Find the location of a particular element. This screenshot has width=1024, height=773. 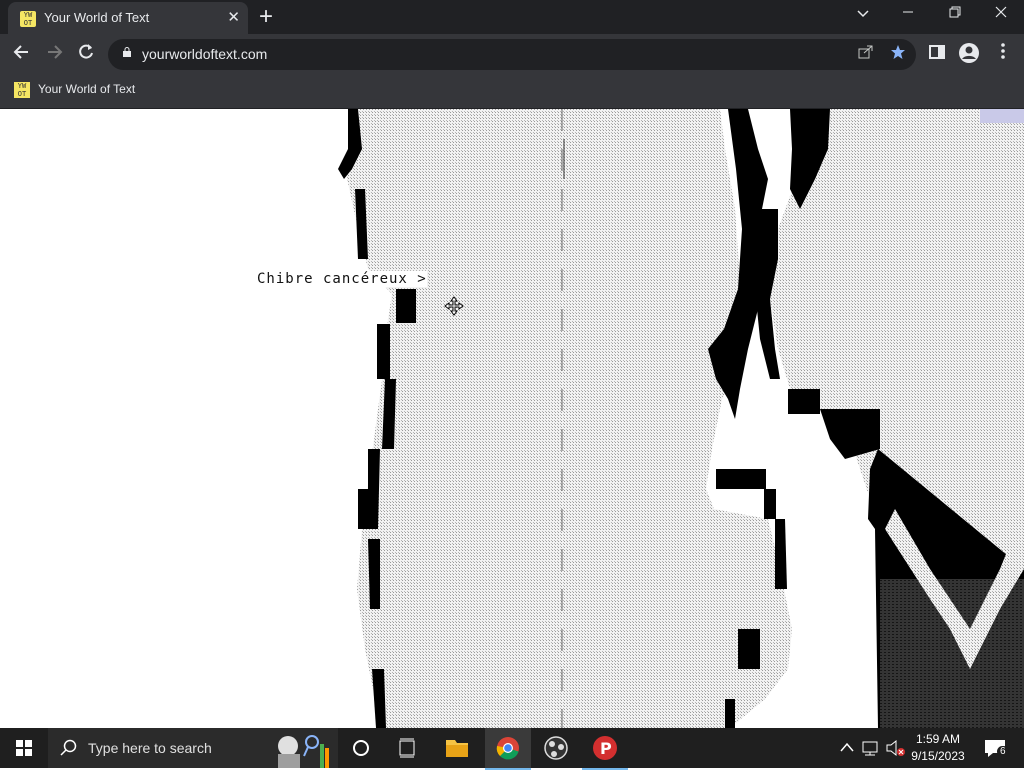

site-favicon-icon: YW OT is located at coordinates (28, 19).